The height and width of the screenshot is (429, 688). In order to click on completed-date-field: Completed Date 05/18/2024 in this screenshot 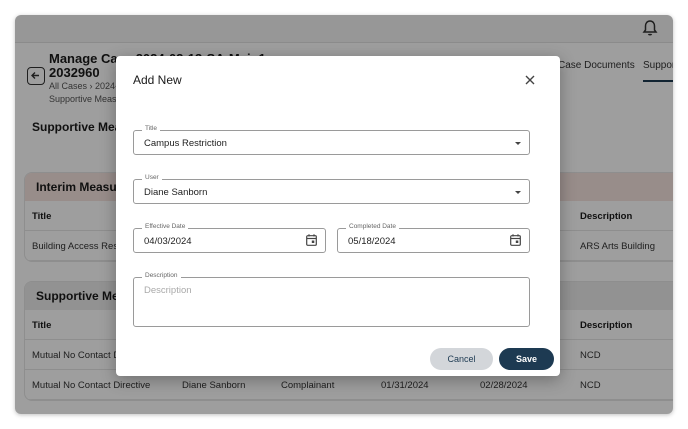, I will do `click(433, 238)`.